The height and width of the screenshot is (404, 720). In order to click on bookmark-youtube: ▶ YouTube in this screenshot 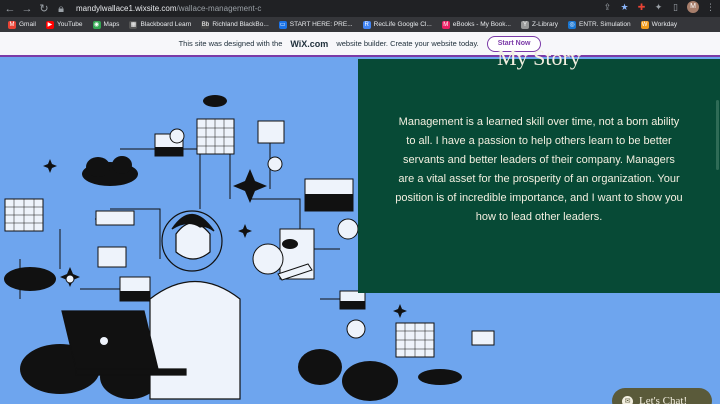, I will do `click(64, 24)`.